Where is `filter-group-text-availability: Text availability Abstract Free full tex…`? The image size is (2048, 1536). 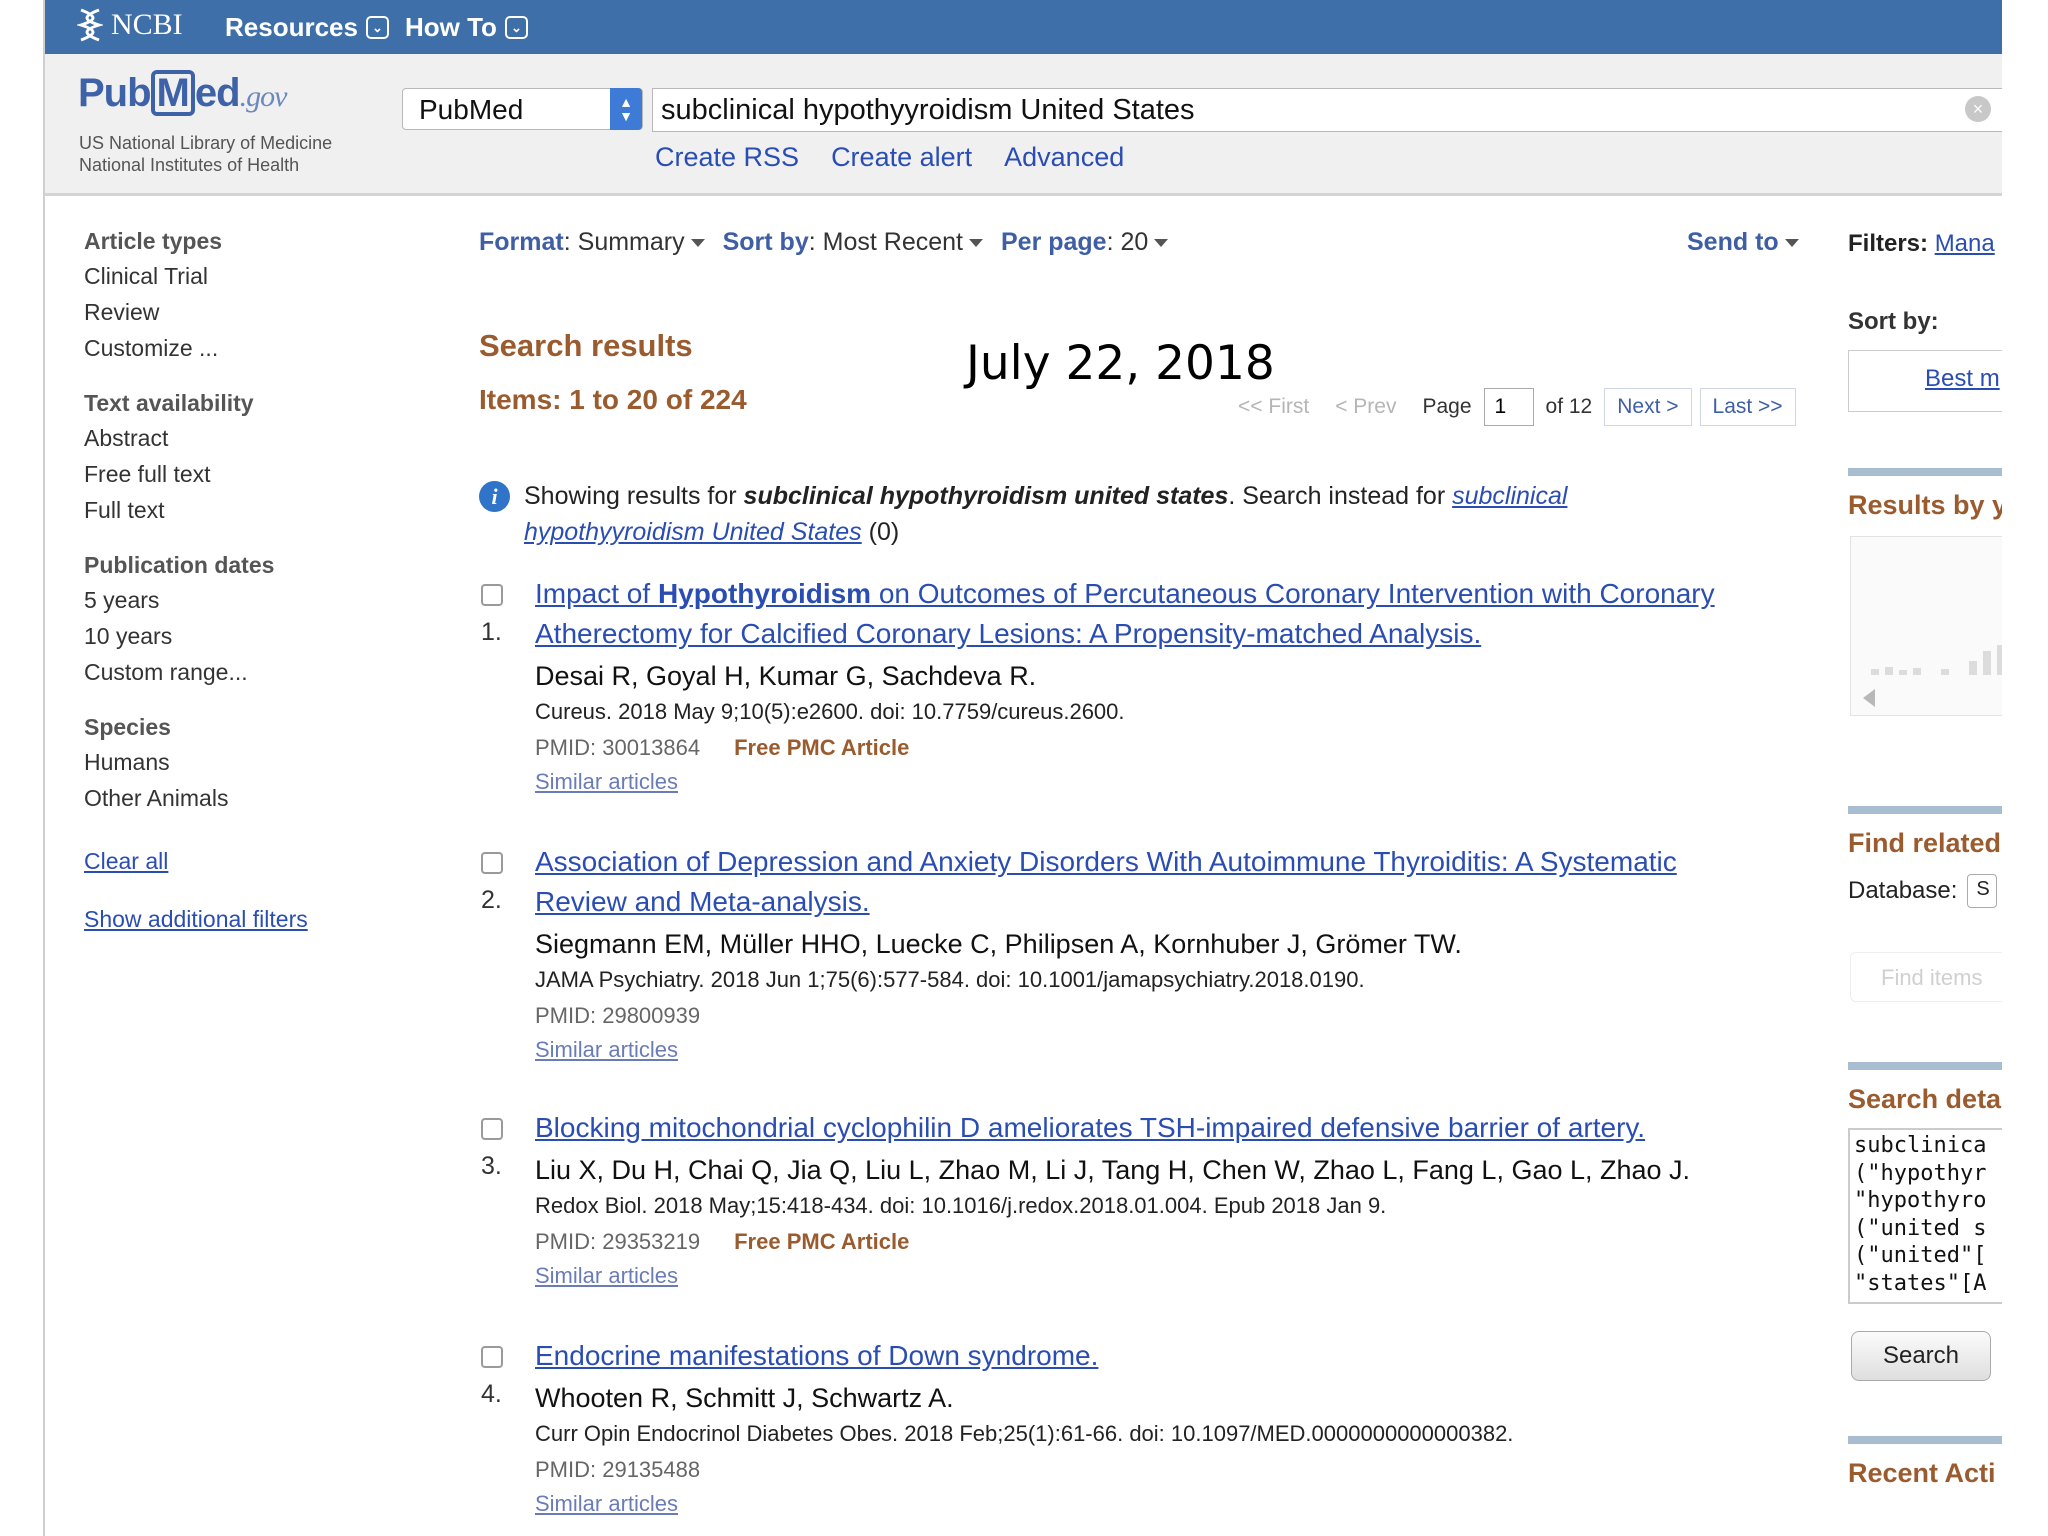 filter-group-text-availability: Text availability Abstract Free full tex… is located at coordinates (234, 457).